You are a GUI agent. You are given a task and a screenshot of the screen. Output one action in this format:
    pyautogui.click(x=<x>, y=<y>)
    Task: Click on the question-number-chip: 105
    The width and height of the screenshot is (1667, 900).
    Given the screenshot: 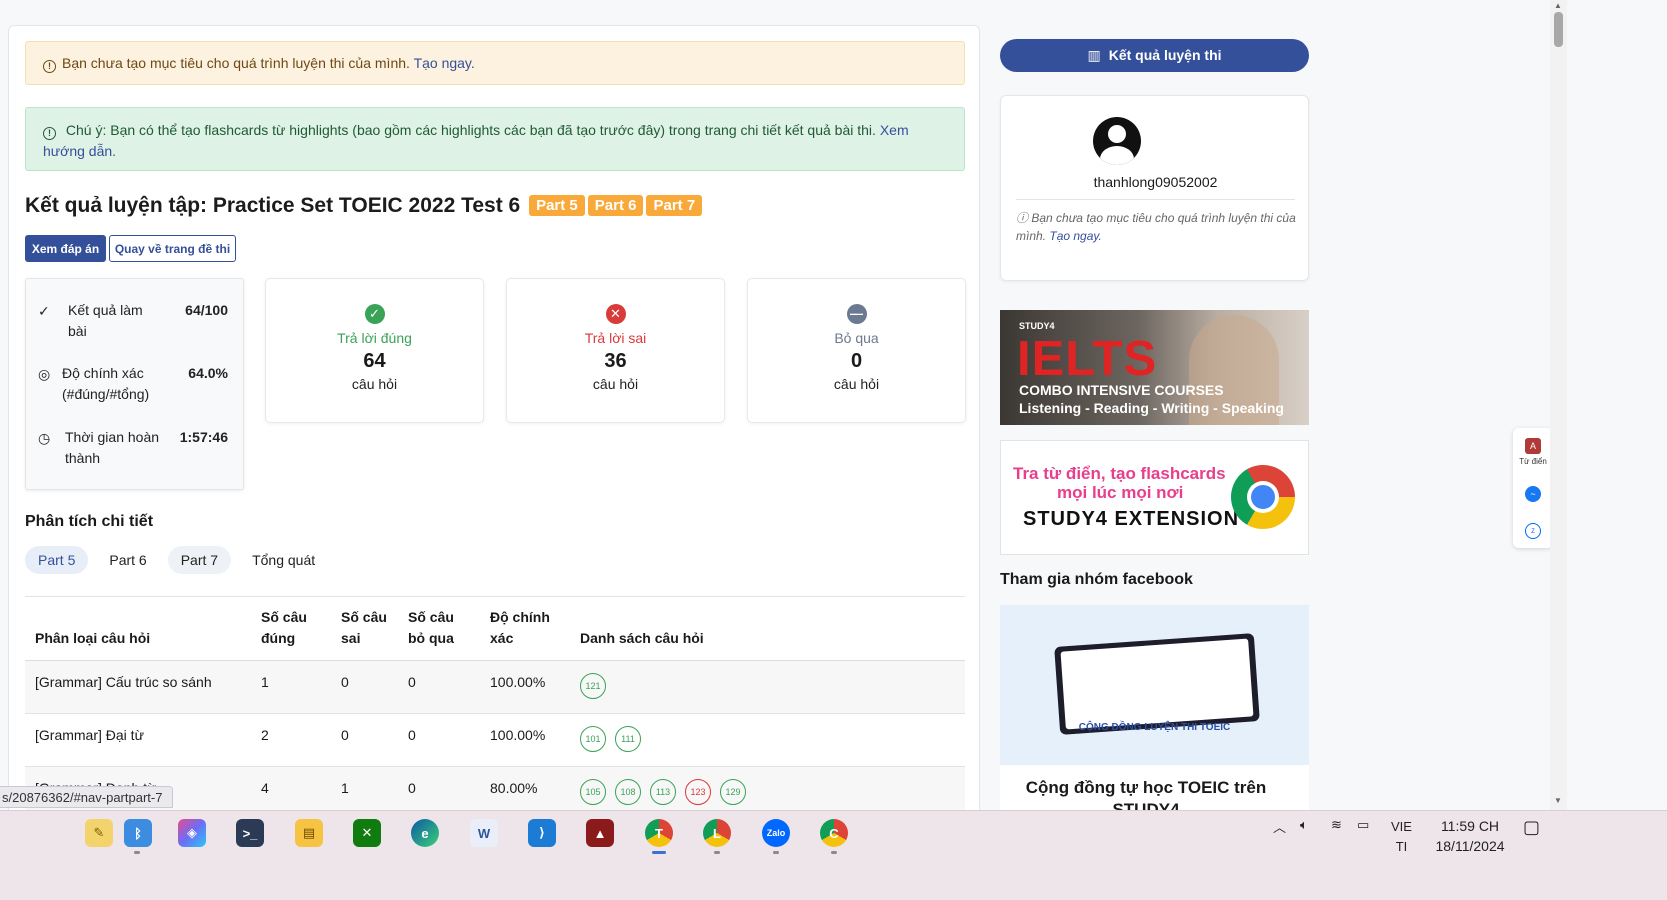 What is the action you would take?
    pyautogui.click(x=593, y=792)
    